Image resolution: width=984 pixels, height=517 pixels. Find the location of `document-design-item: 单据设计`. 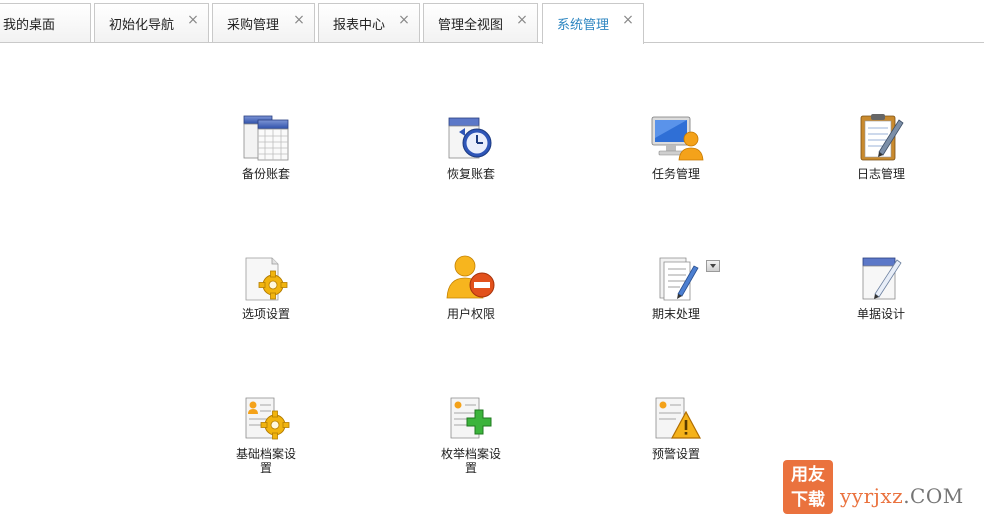

document-design-item: 单据设计 is located at coordinates (881, 286).